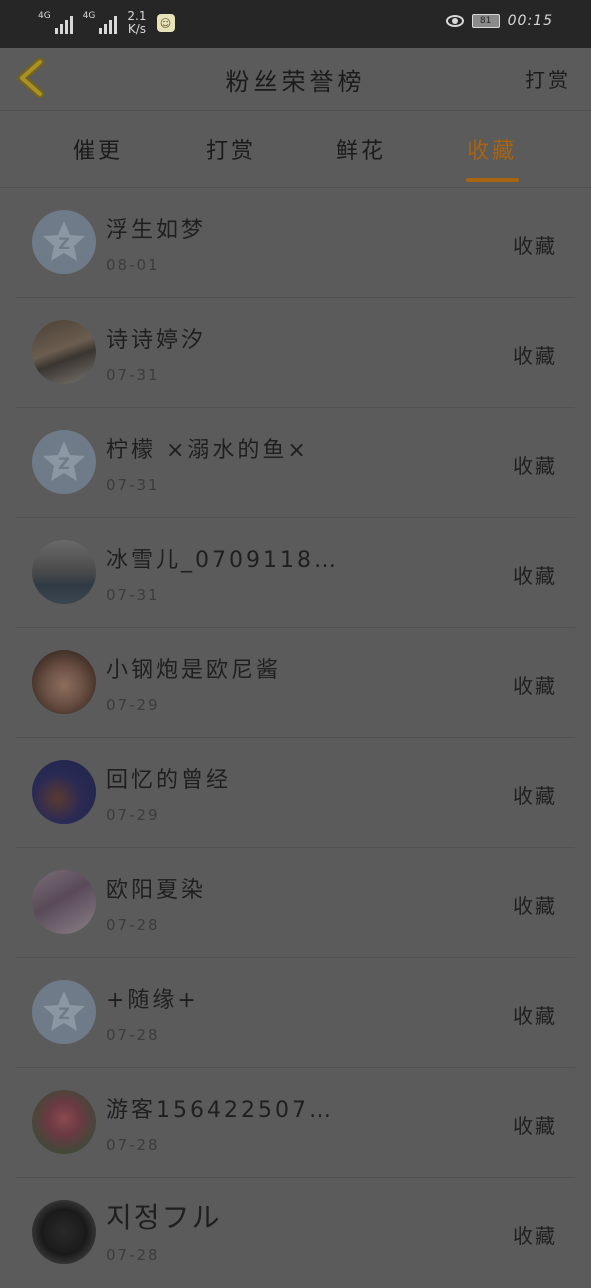 The image size is (591, 1288). I want to click on network-type-2: 4G, so click(89, 16).